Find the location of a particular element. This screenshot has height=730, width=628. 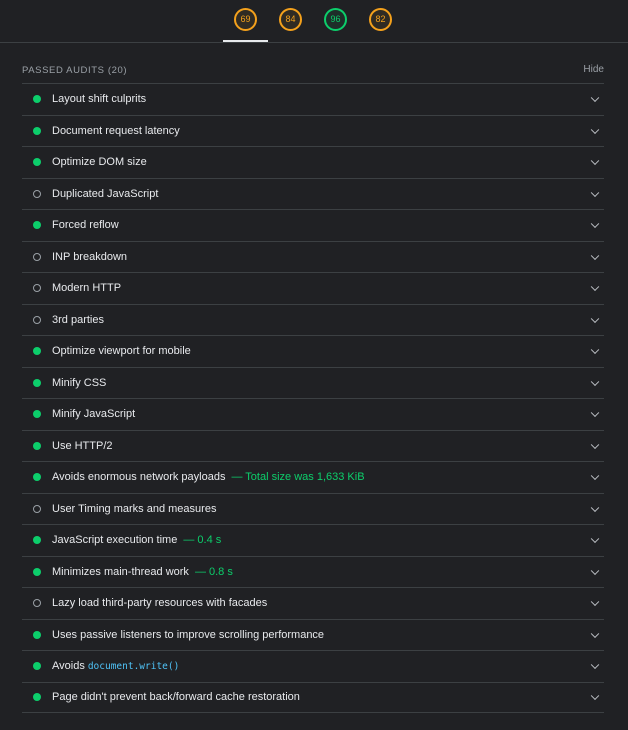

audit-row: 3rd parties is located at coordinates (313, 319).